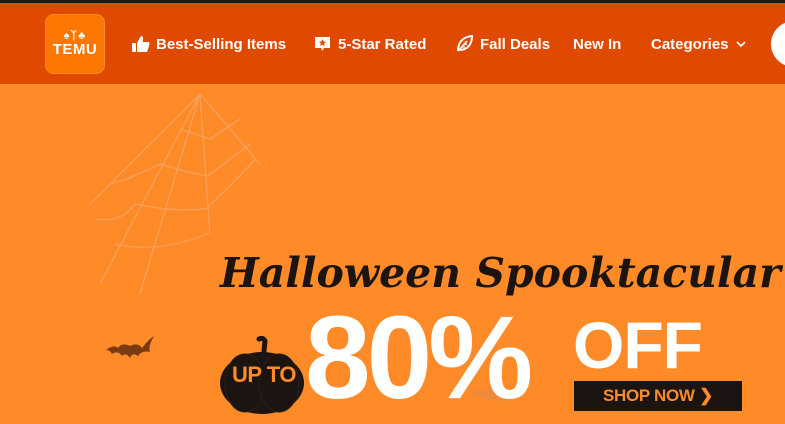  I want to click on discount-percent: 80%, so click(419, 358).